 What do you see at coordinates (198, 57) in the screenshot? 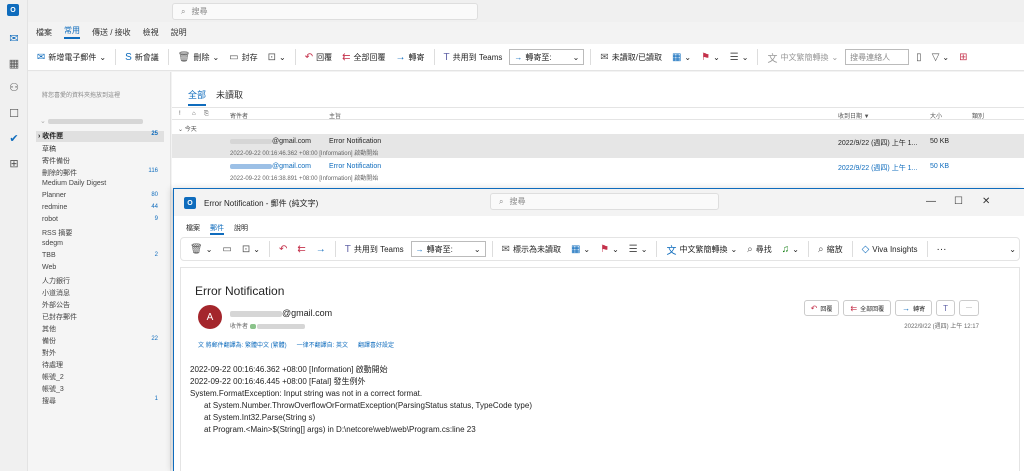
I see `delete-button: 🗑 刪除 ⌄` at bounding box center [198, 57].